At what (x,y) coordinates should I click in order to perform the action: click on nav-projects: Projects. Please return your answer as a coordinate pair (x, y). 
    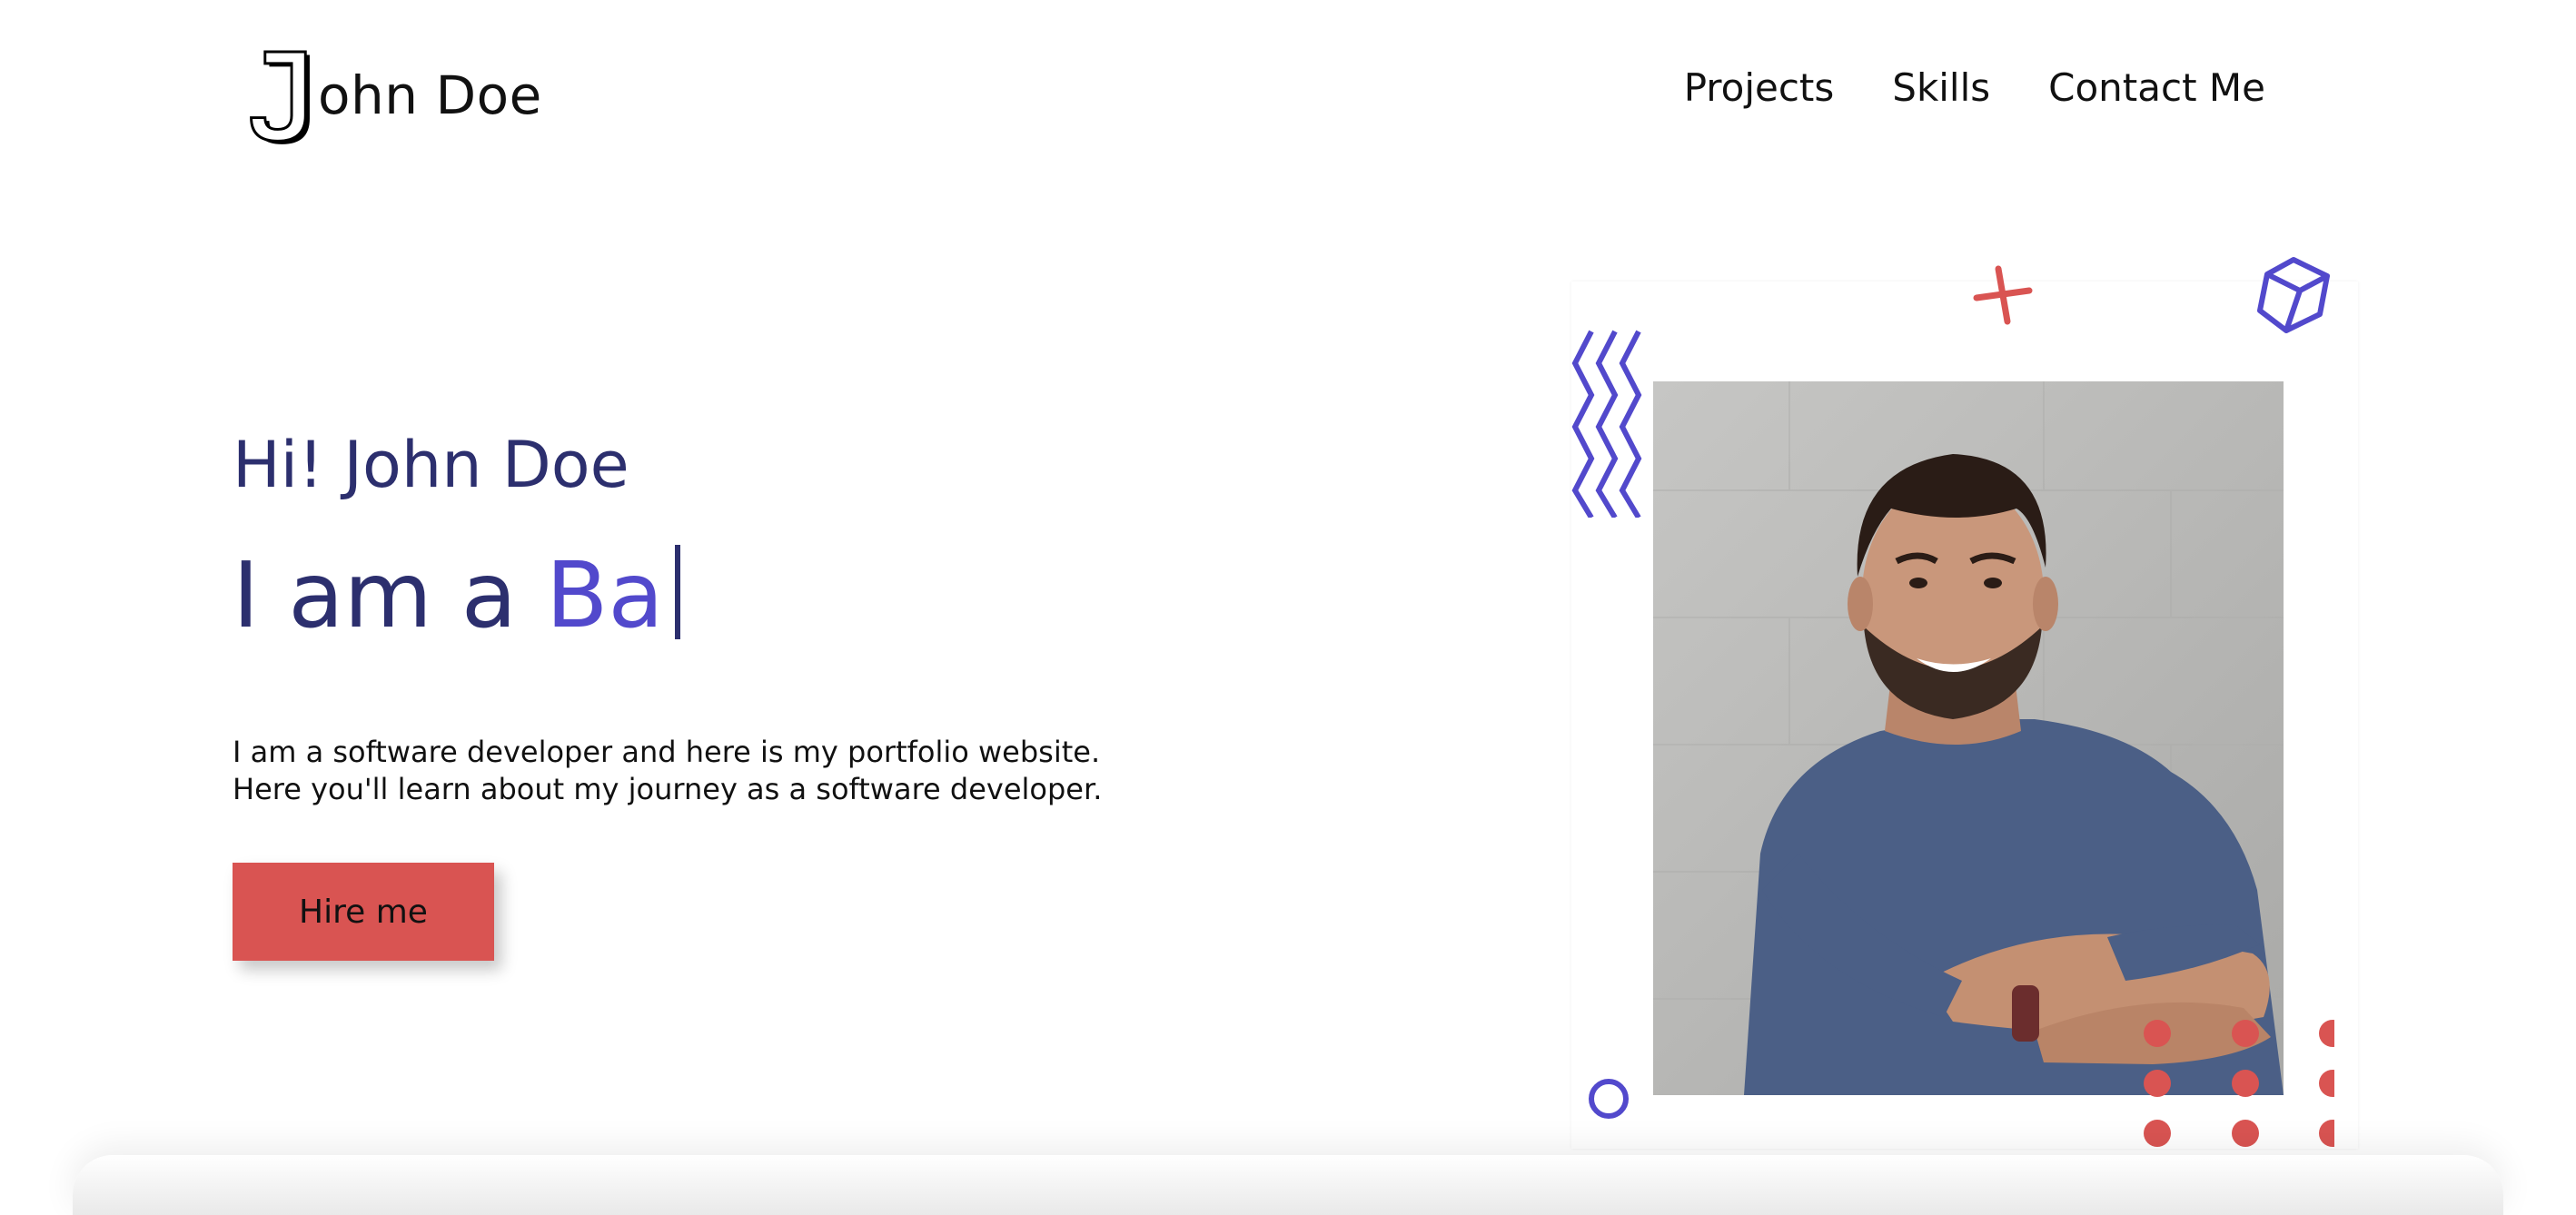
    Looking at the image, I should click on (1759, 87).